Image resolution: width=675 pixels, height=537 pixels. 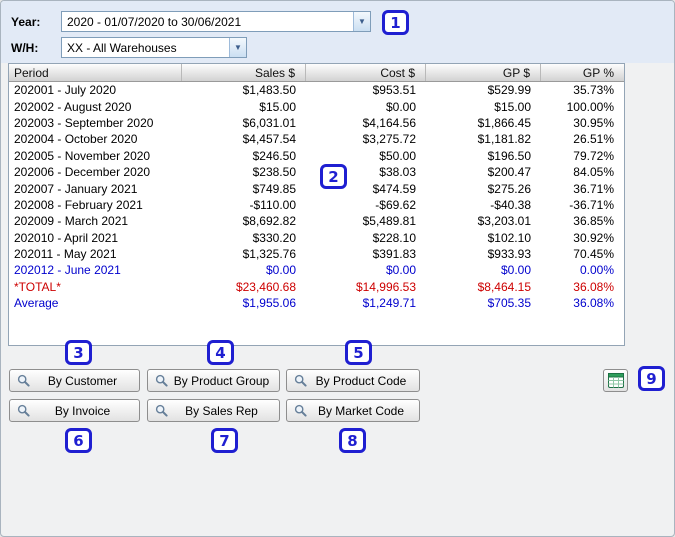 I want to click on by-sales-rep-label: By Sales Rep, so click(x=221, y=410).